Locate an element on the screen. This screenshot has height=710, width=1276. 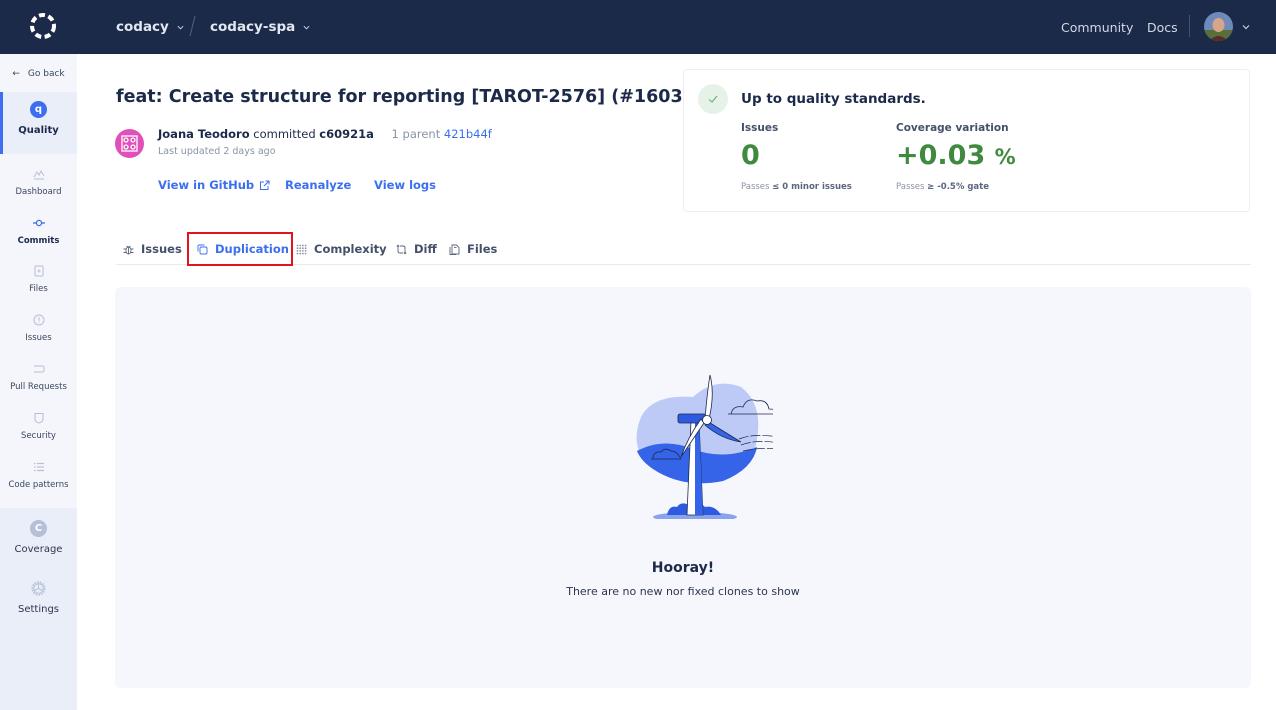
list-icon is located at coordinates (38, 467).